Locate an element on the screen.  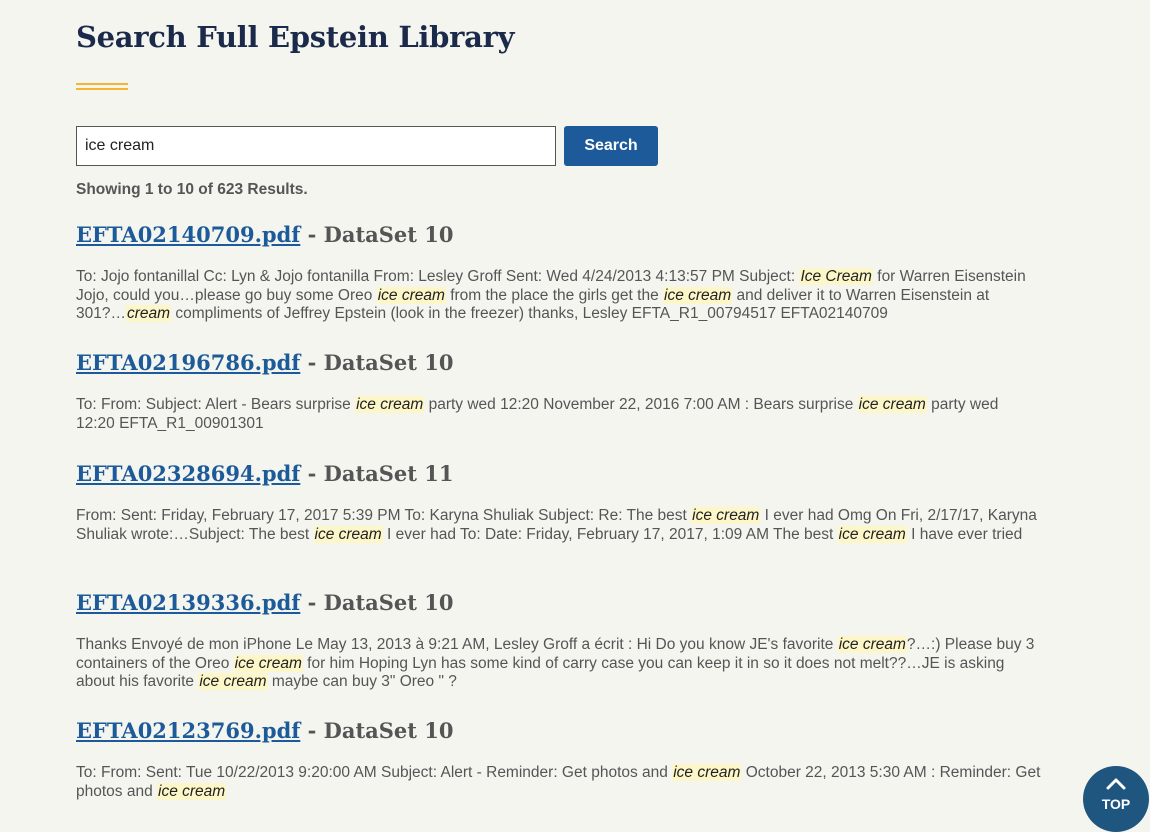
search-bar: Search is located at coordinates (367, 146).